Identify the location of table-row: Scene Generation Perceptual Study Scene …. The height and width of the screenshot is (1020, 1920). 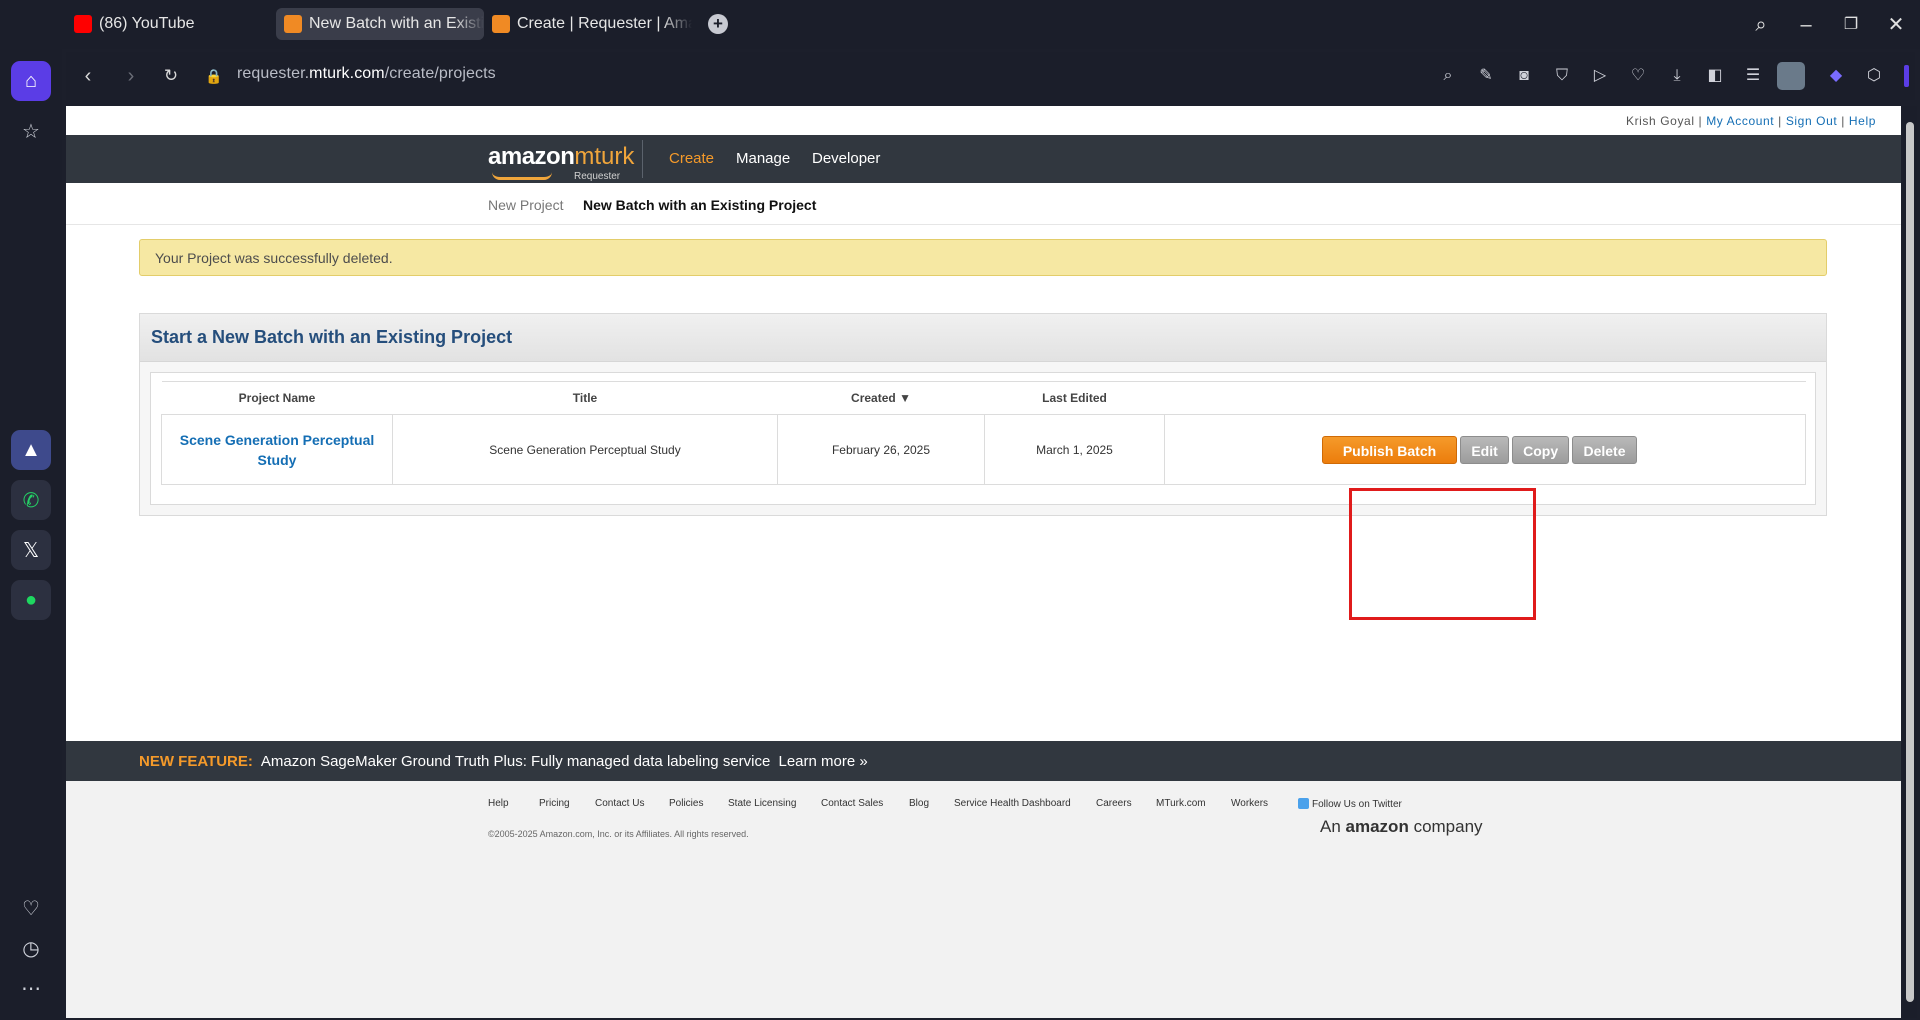
(983, 449).